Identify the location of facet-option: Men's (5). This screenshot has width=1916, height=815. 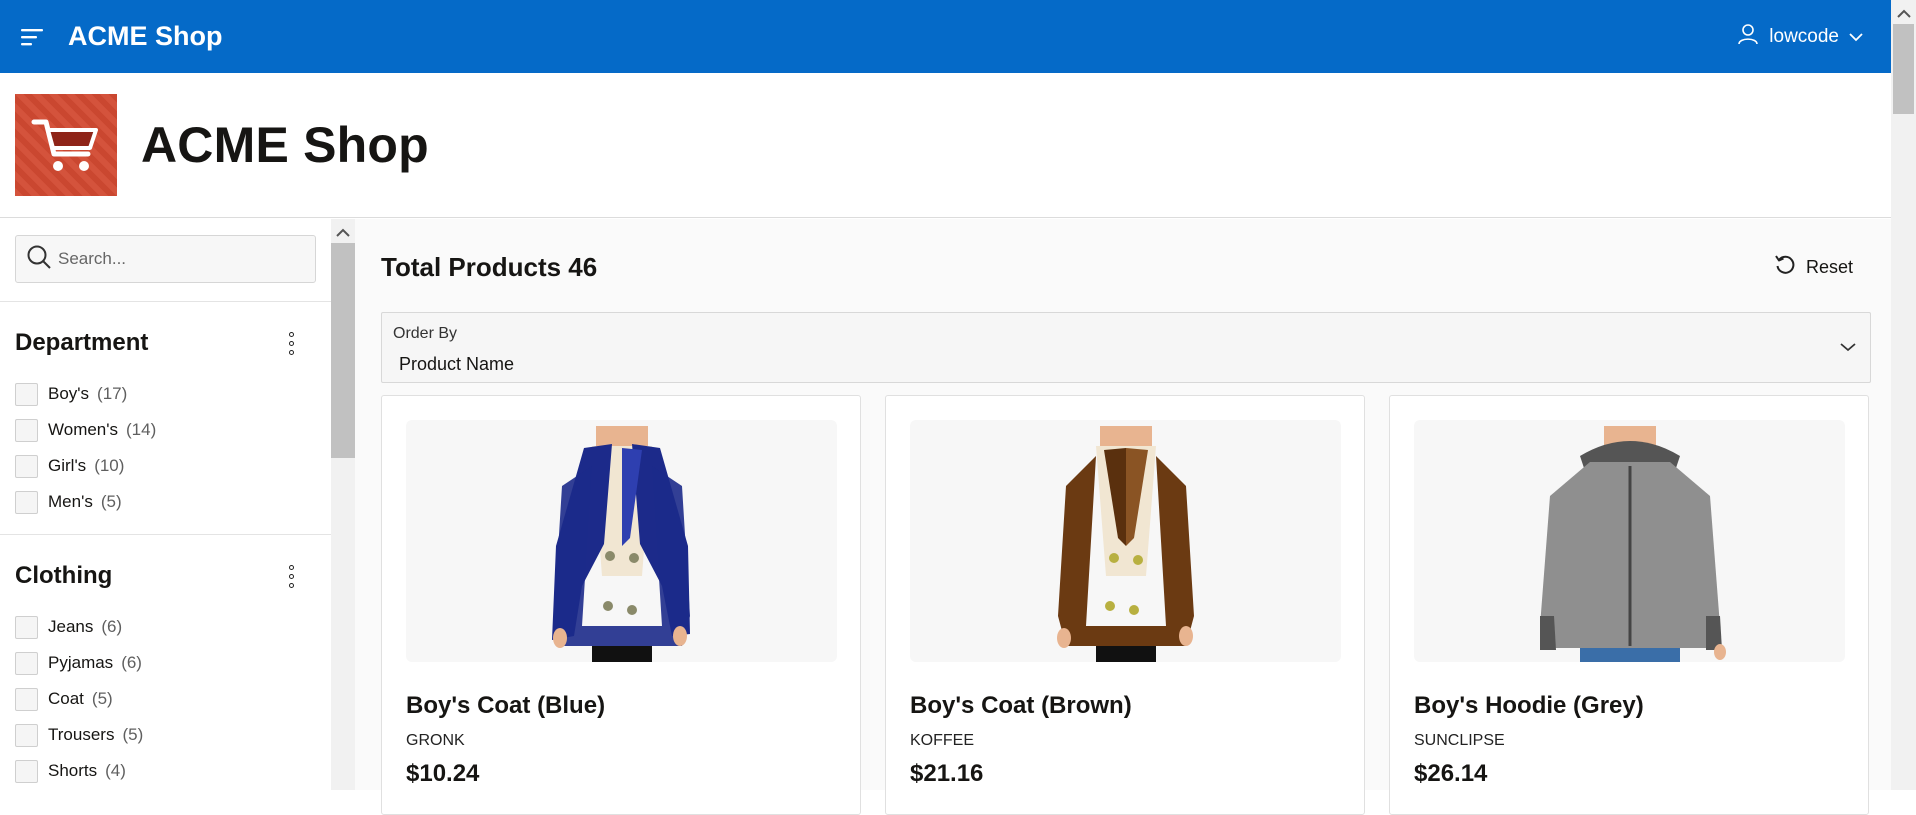
(173, 502).